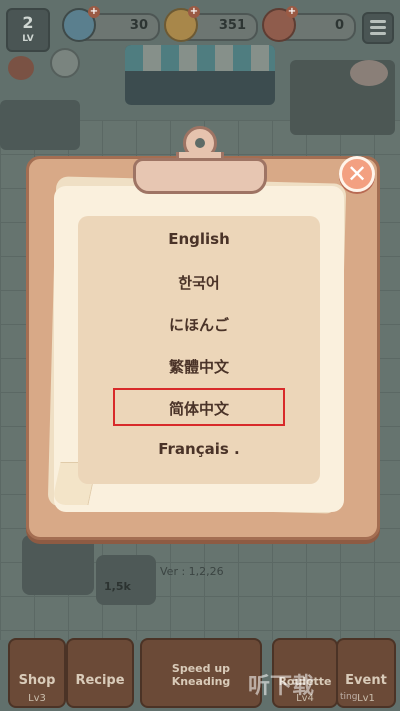 This screenshot has height=711, width=400. Describe the element at coordinates (200, 75) in the screenshot. I see `shop-counter` at that location.